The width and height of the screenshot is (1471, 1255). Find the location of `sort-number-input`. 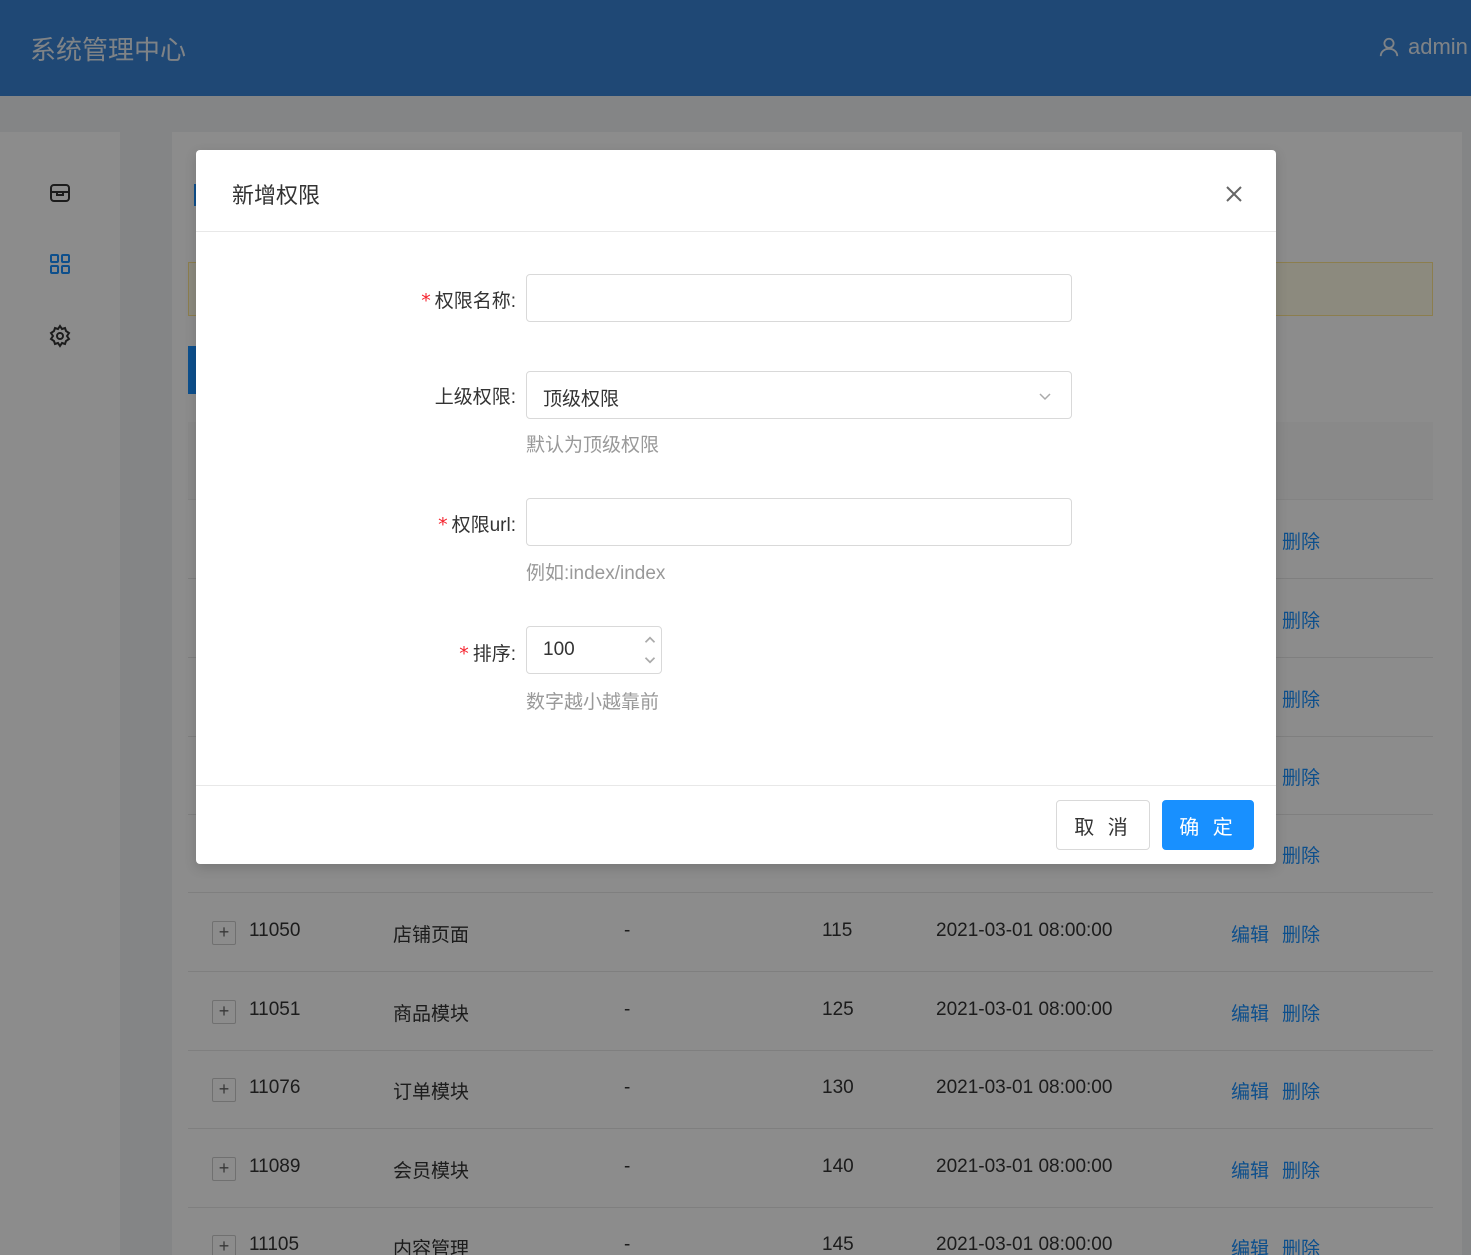

sort-number-input is located at coordinates (594, 650).